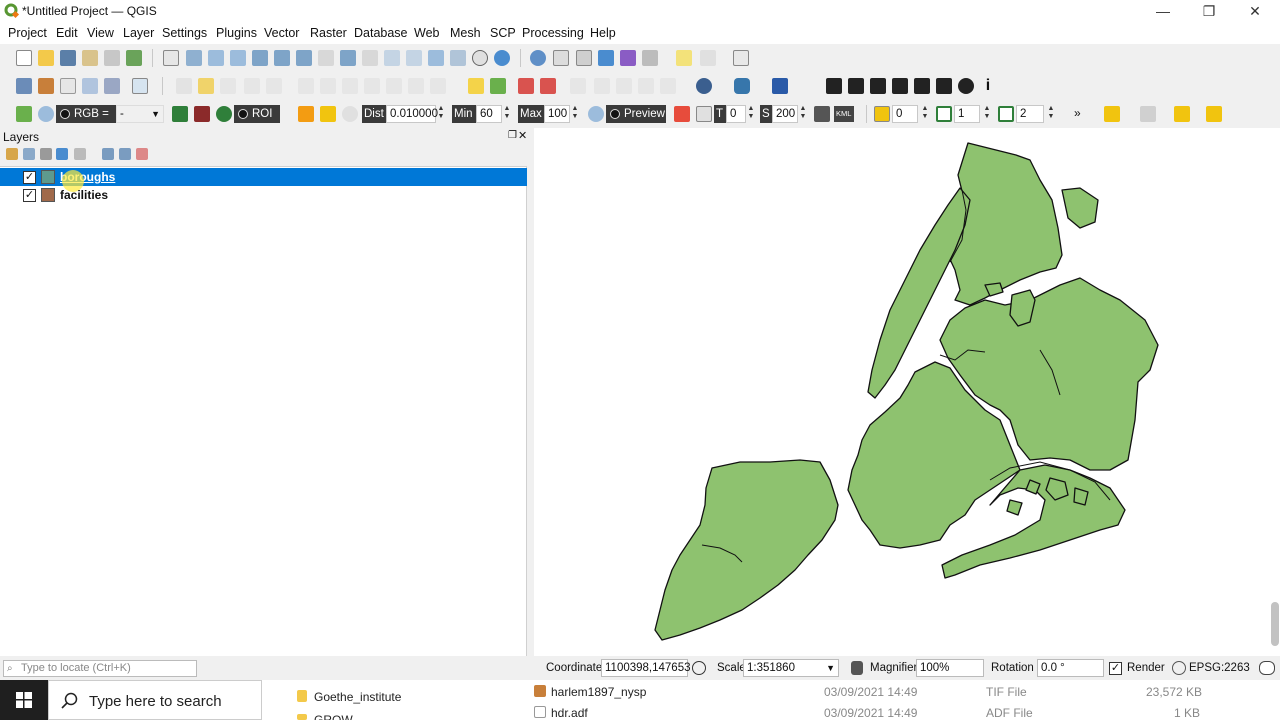  Describe the element at coordinates (140, 86) in the screenshot. I see `add-delimited-text-icon` at that location.